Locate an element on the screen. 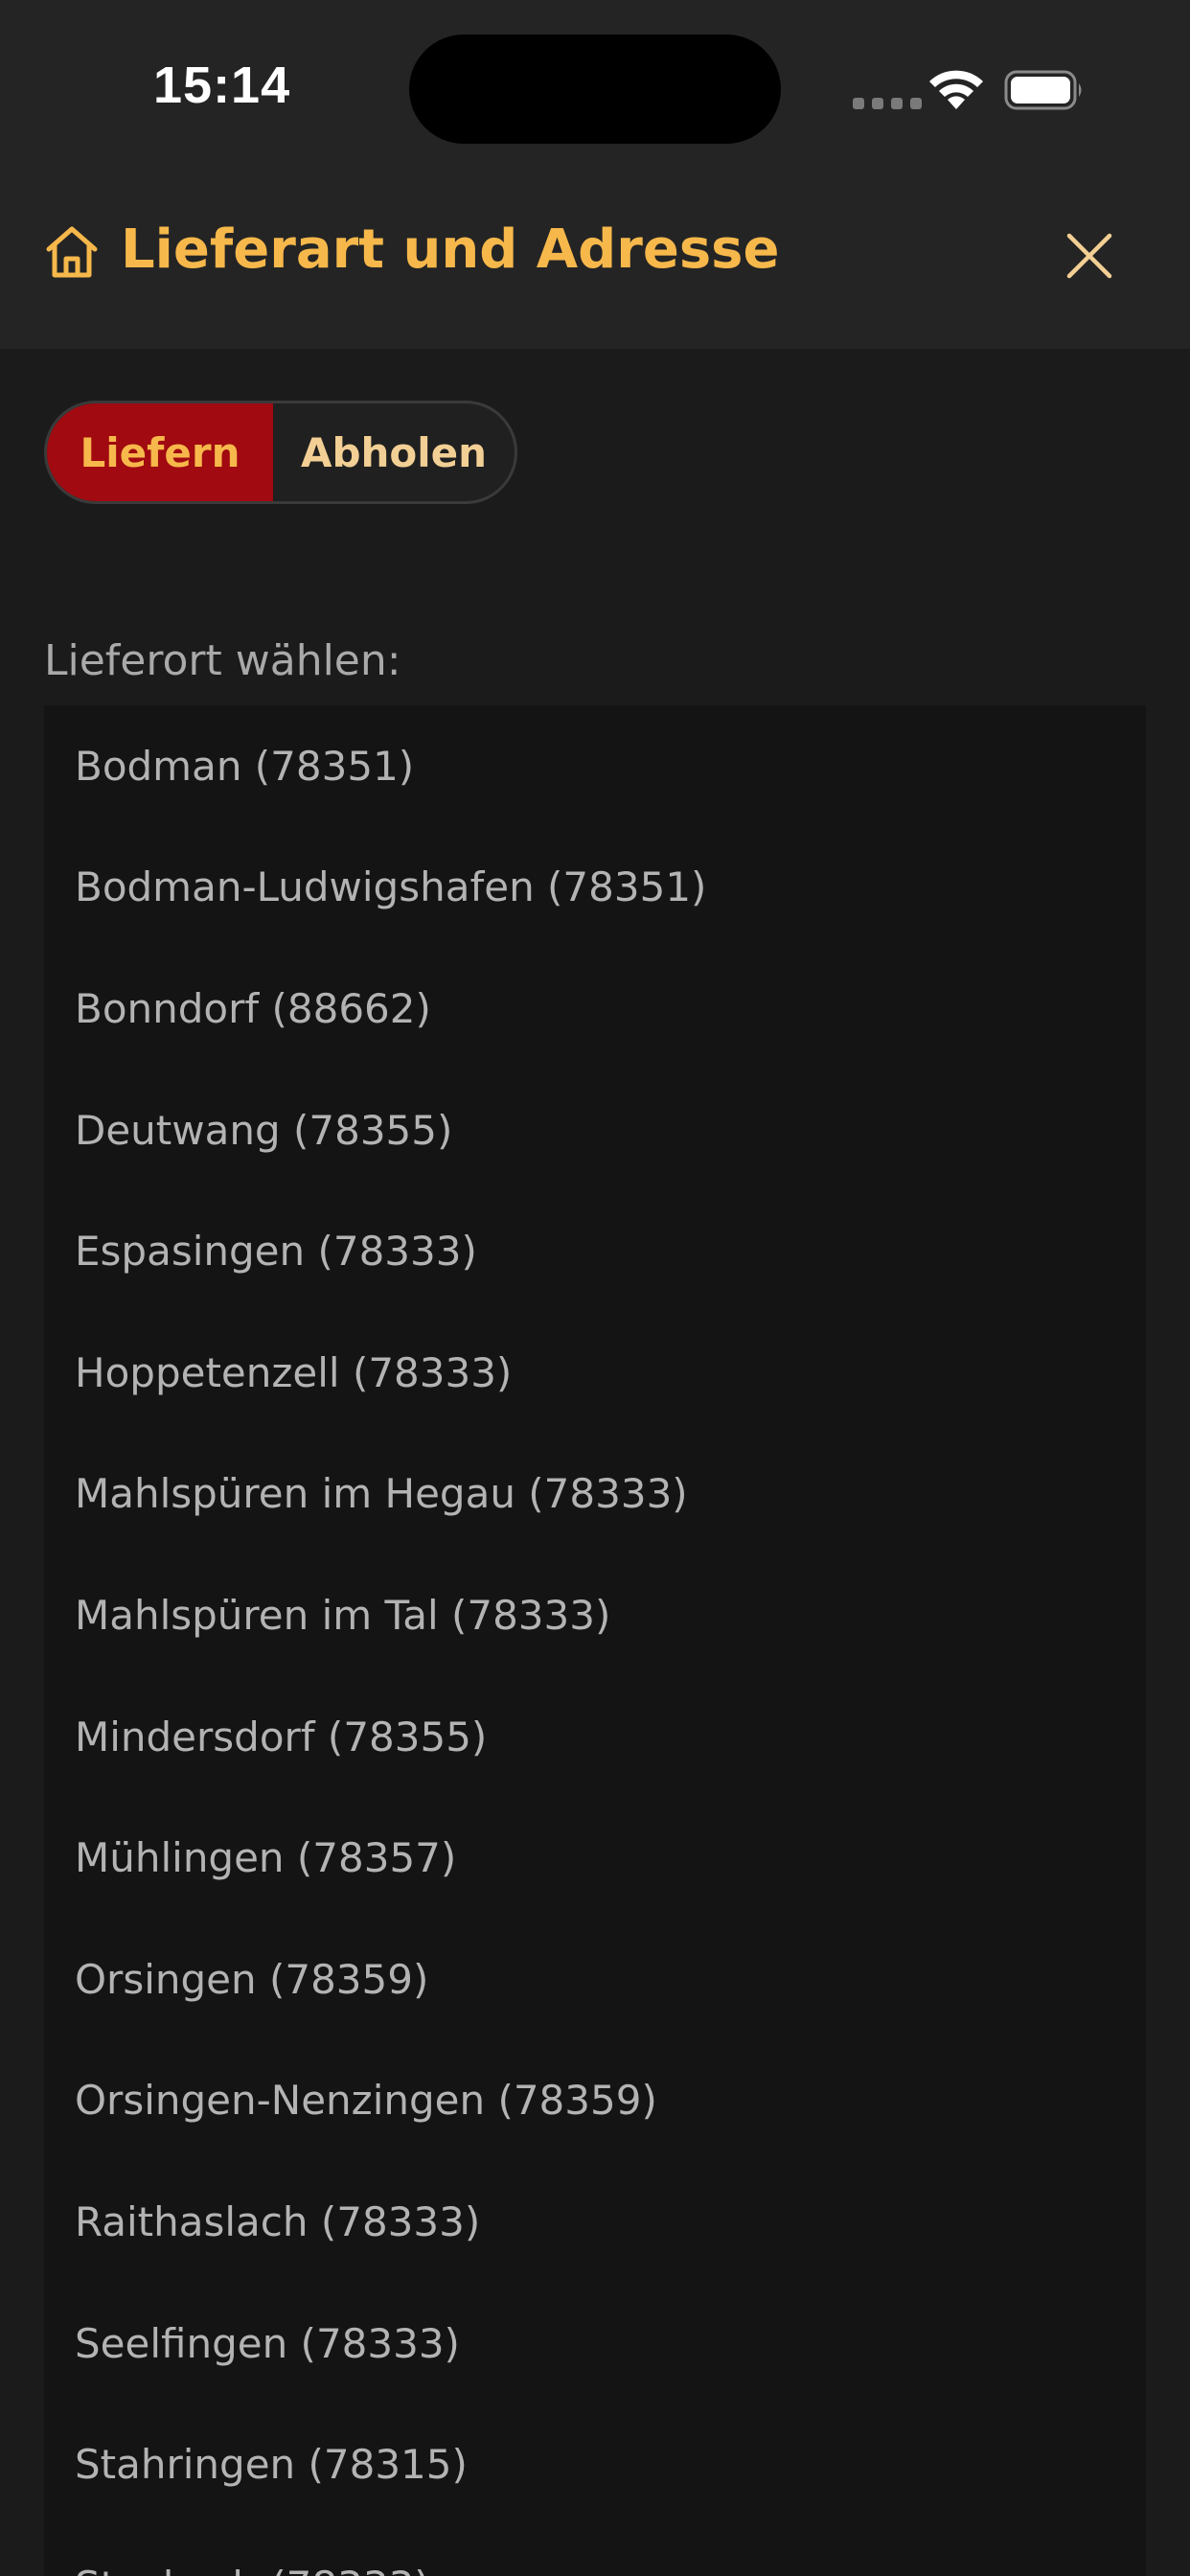 The height and width of the screenshot is (2576, 1190). list-item: Raithaslach (78333) is located at coordinates (595, 2222).